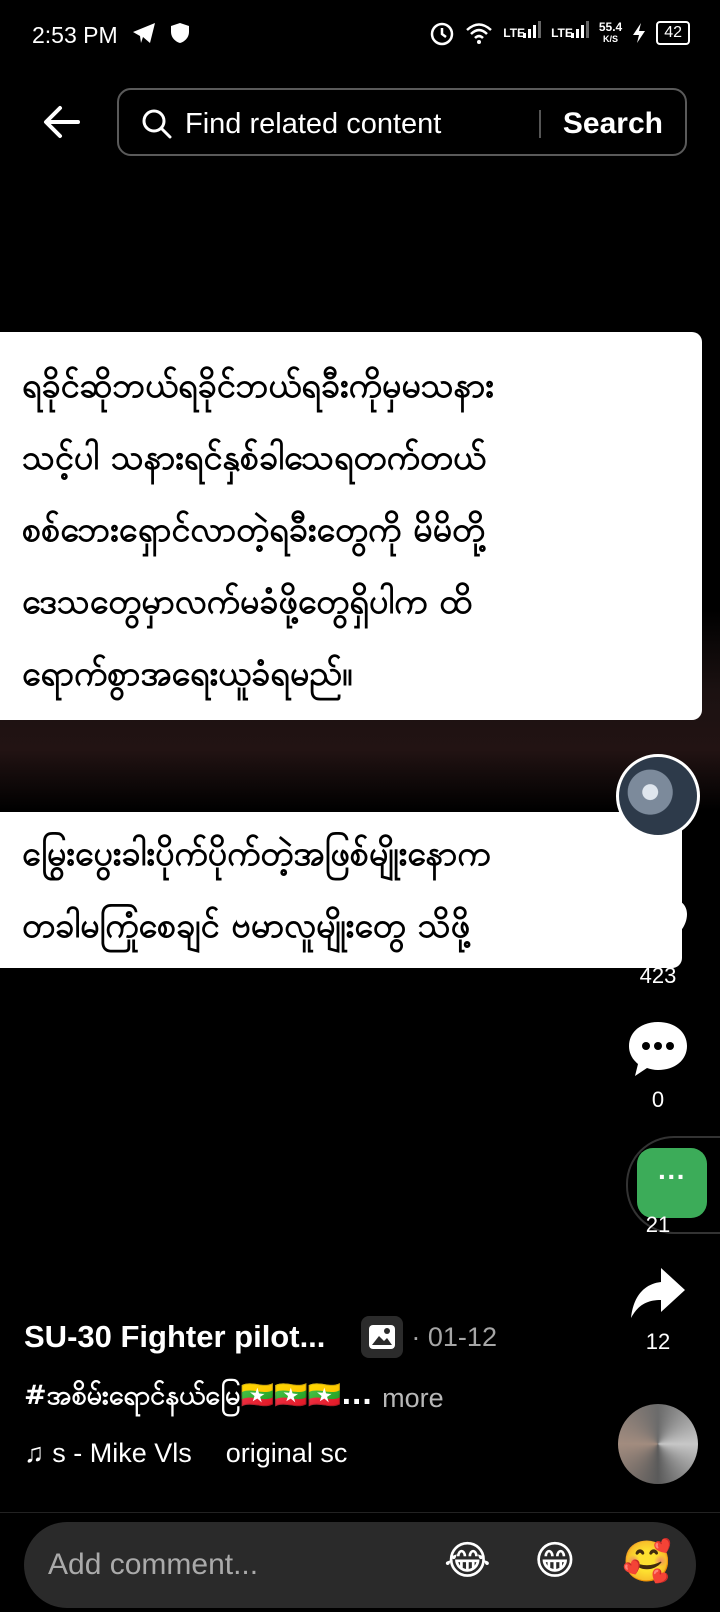 This screenshot has width=720, height=1612. I want to click on share-button: 12, so click(658, 1310).